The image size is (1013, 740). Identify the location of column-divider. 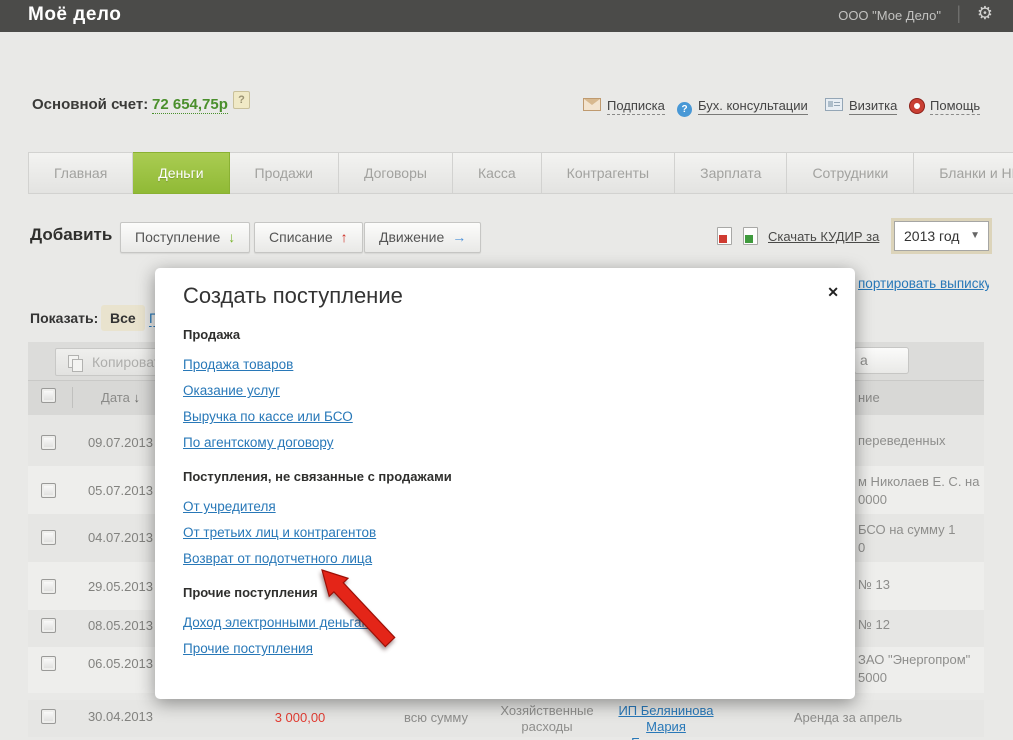
(72, 397).